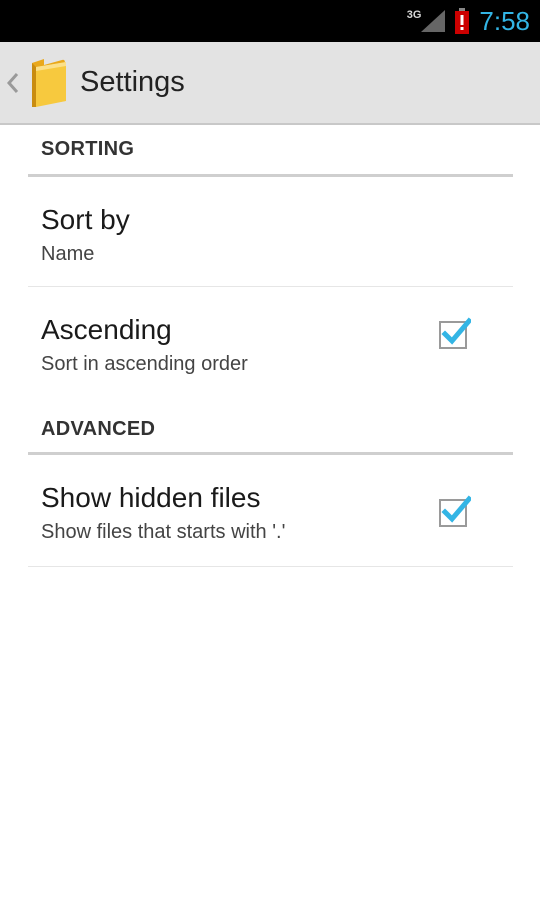 This screenshot has height=900, width=540. Describe the element at coordinates (270, 83) in the screenshot. I see `action-bar: Settings` at that location.